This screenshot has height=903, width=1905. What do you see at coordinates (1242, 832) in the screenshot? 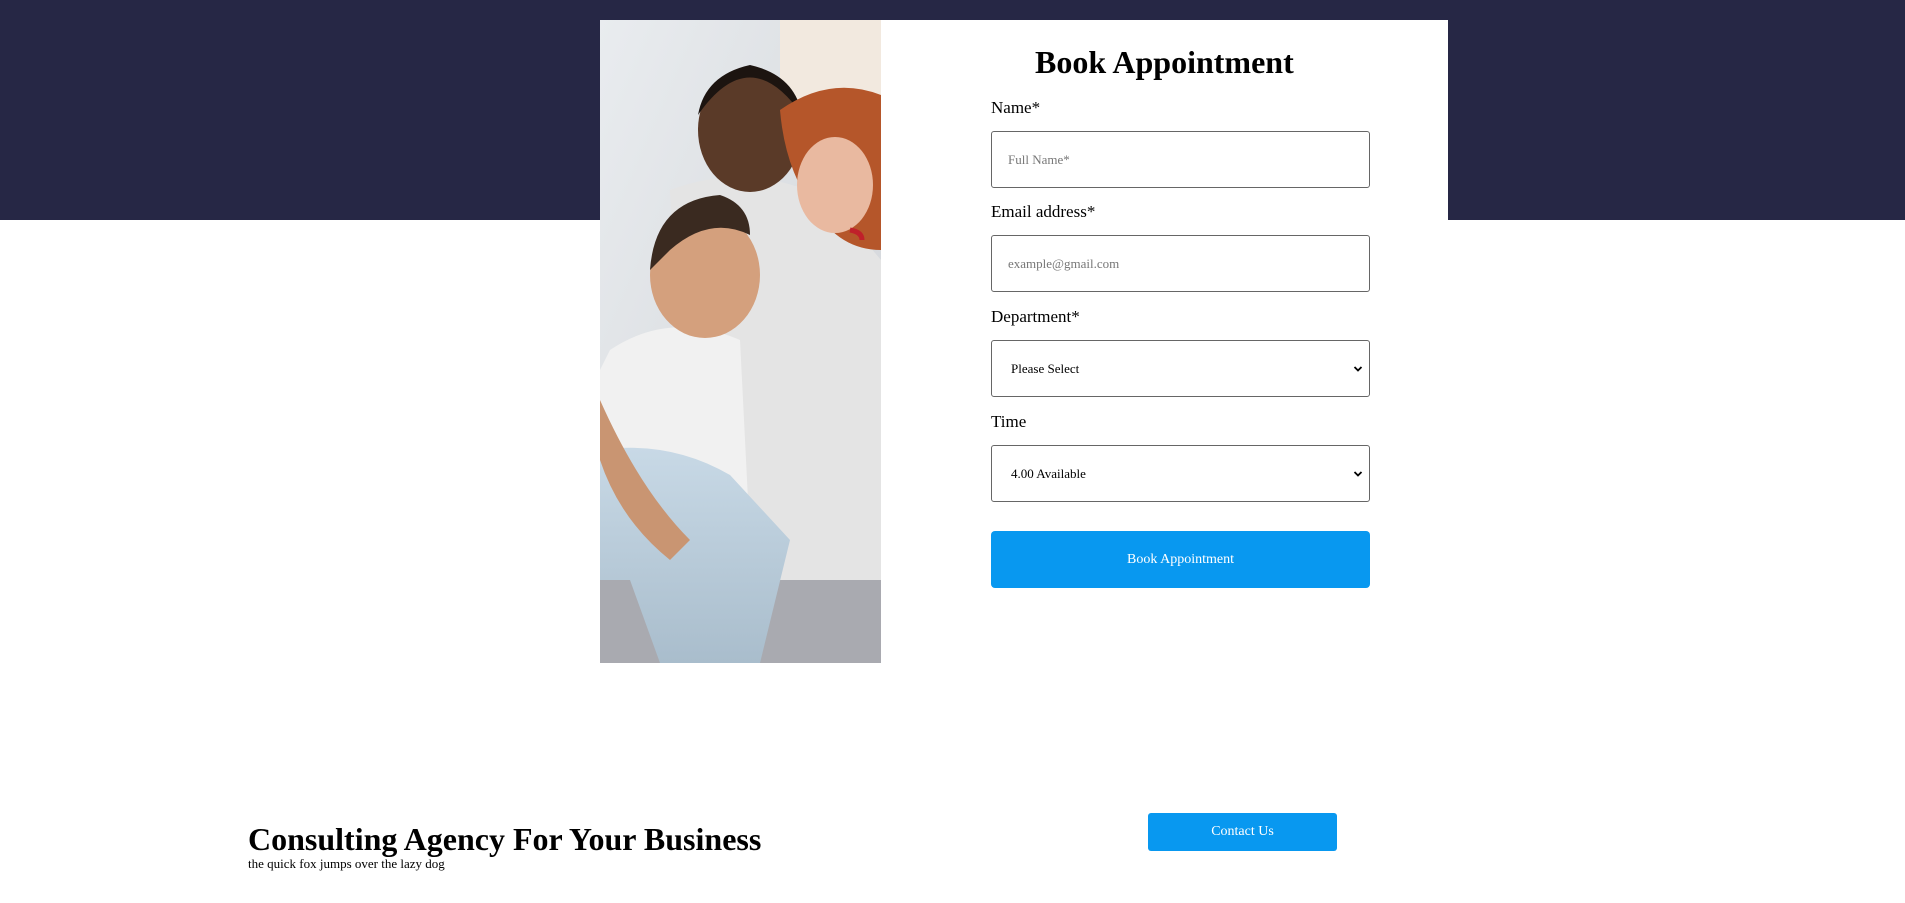
I see `contact-us-button: Contact Us` at bounding box center [1242, 832].